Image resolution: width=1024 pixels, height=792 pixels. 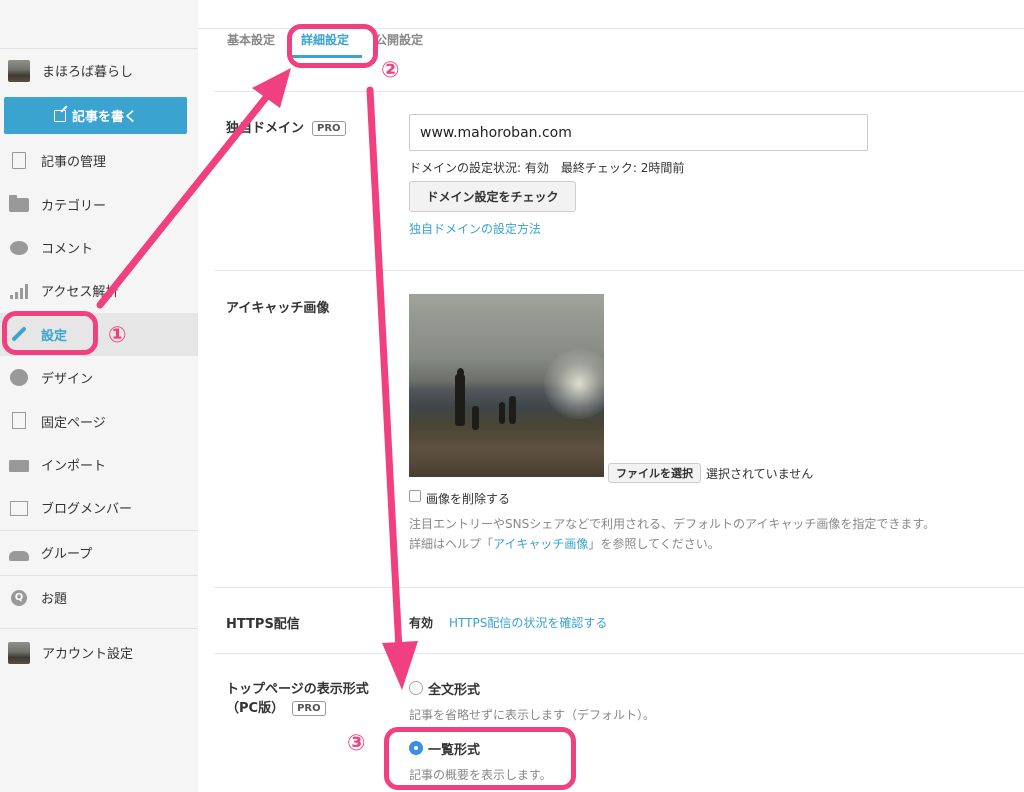 What do you see at coordinates (80, 293) in the screenshot?
I see `sidebar-item-label: アクセス解析` at bounding box center [80, 293].